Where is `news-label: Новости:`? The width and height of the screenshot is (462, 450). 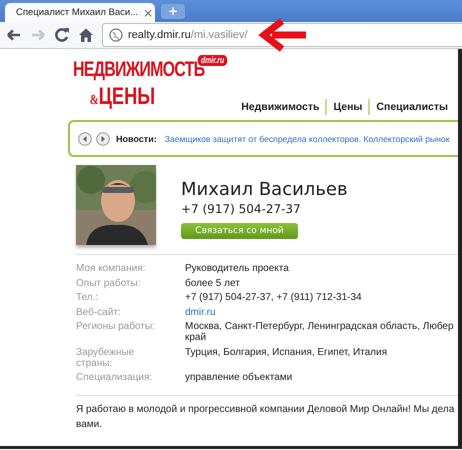
news-label: Новости: is located at coordinates (136, 139).